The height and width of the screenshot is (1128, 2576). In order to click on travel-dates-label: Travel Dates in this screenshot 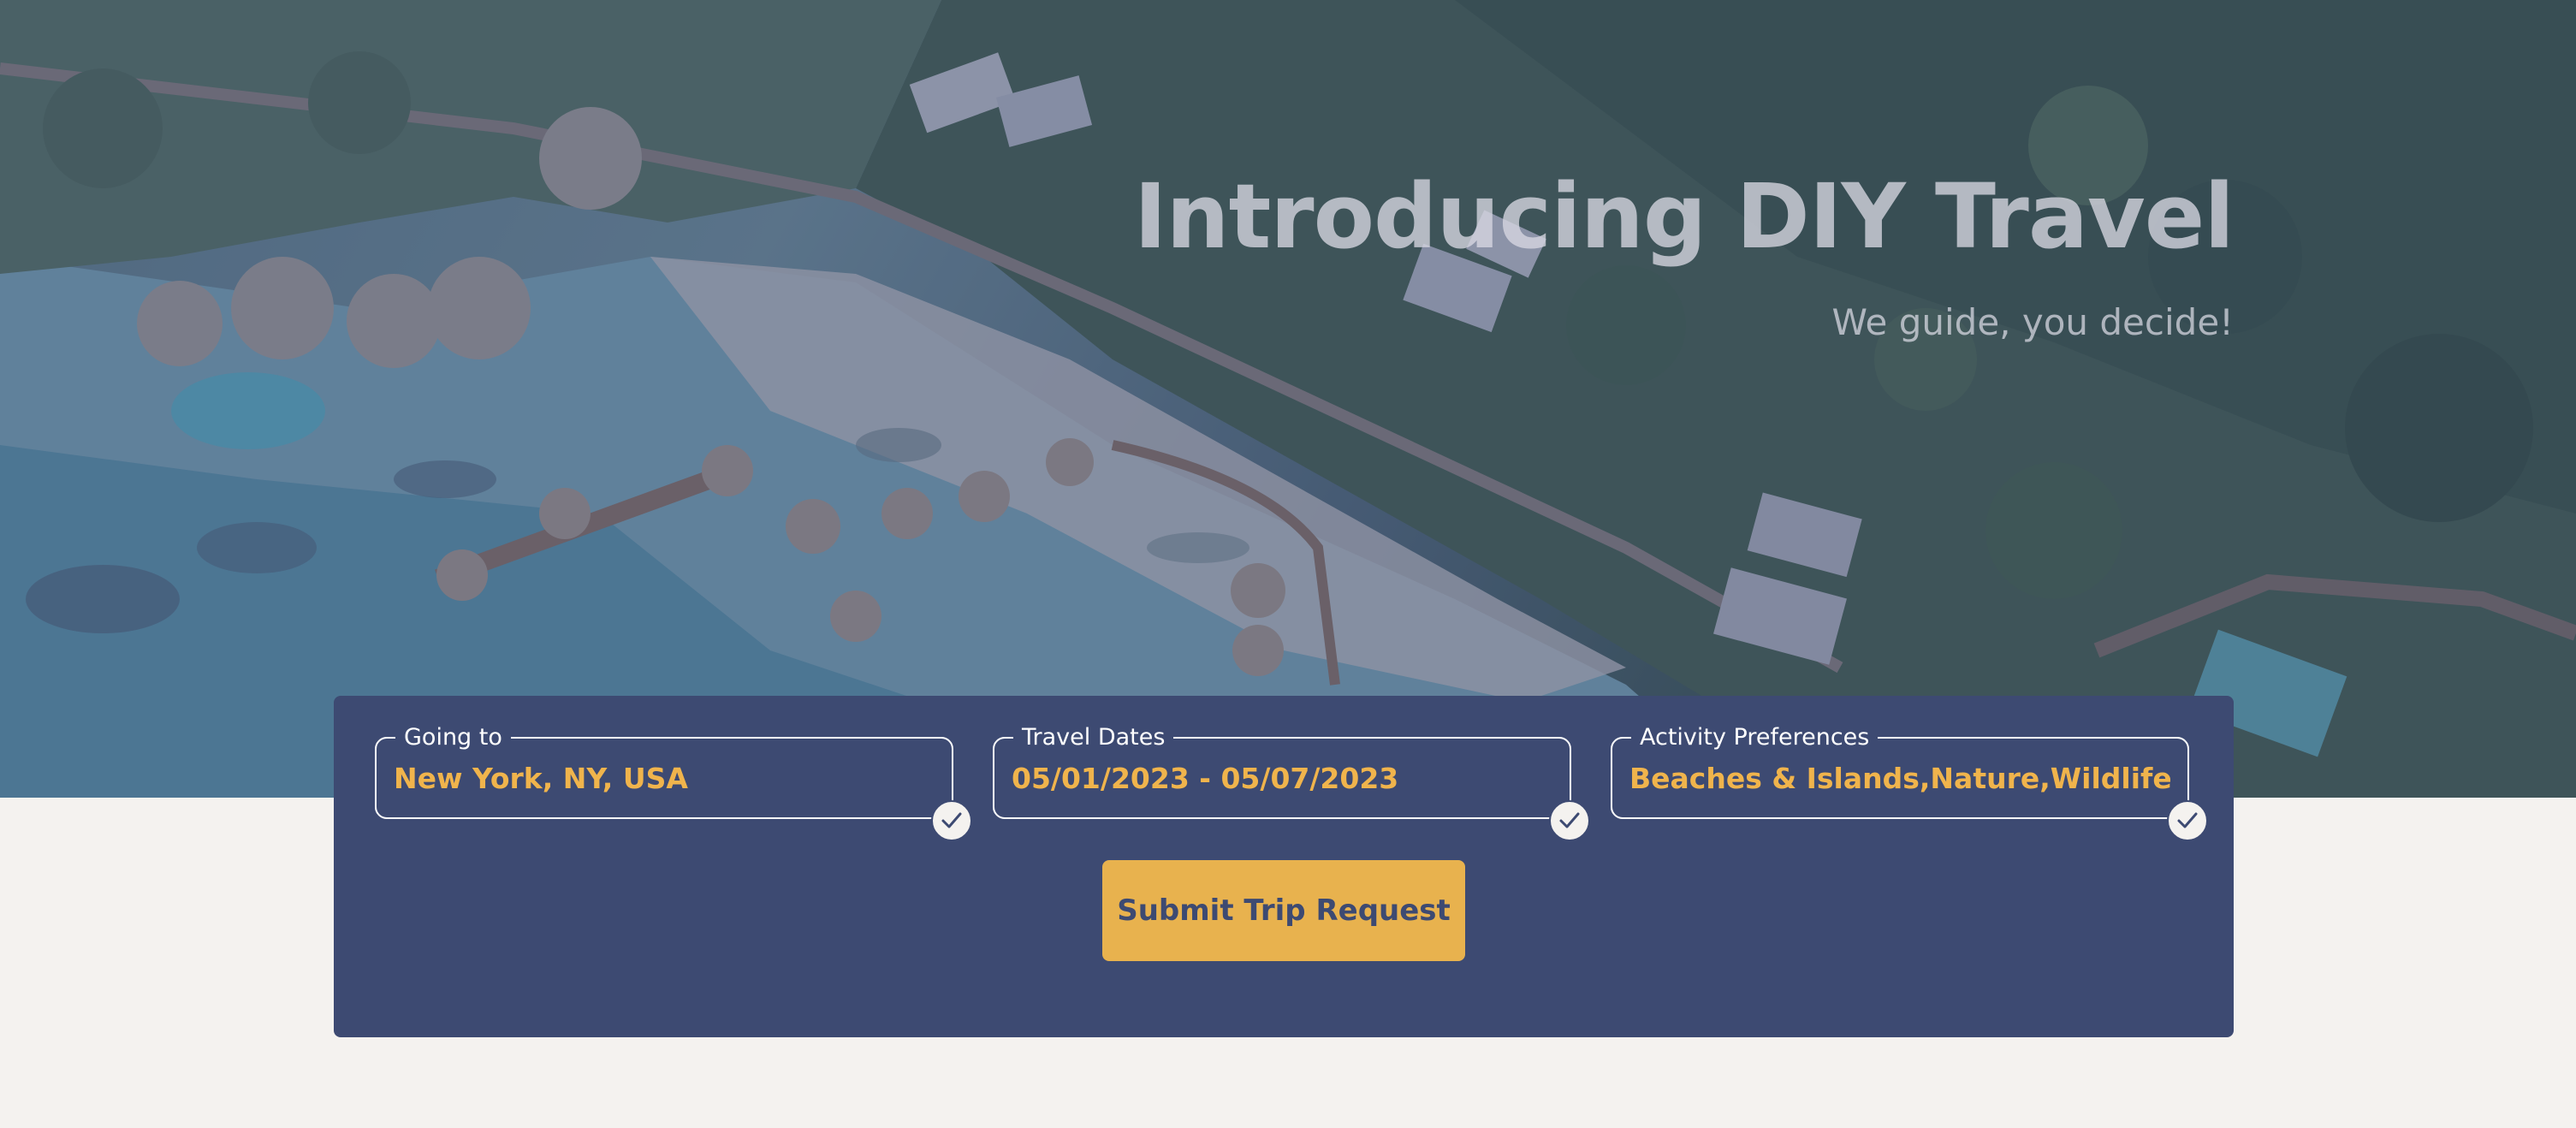, I will do `click(1093, 738)`.